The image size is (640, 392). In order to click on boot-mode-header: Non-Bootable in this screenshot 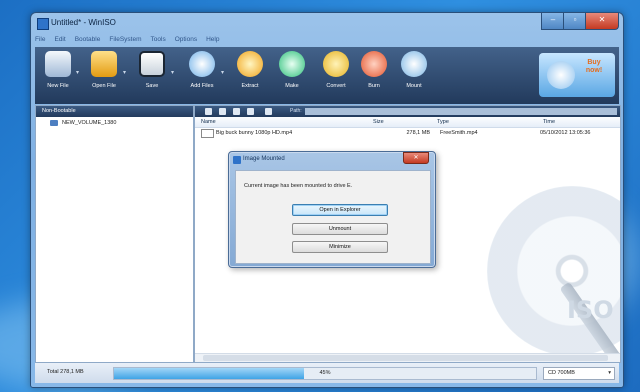, I will do `click(114, 111)`.